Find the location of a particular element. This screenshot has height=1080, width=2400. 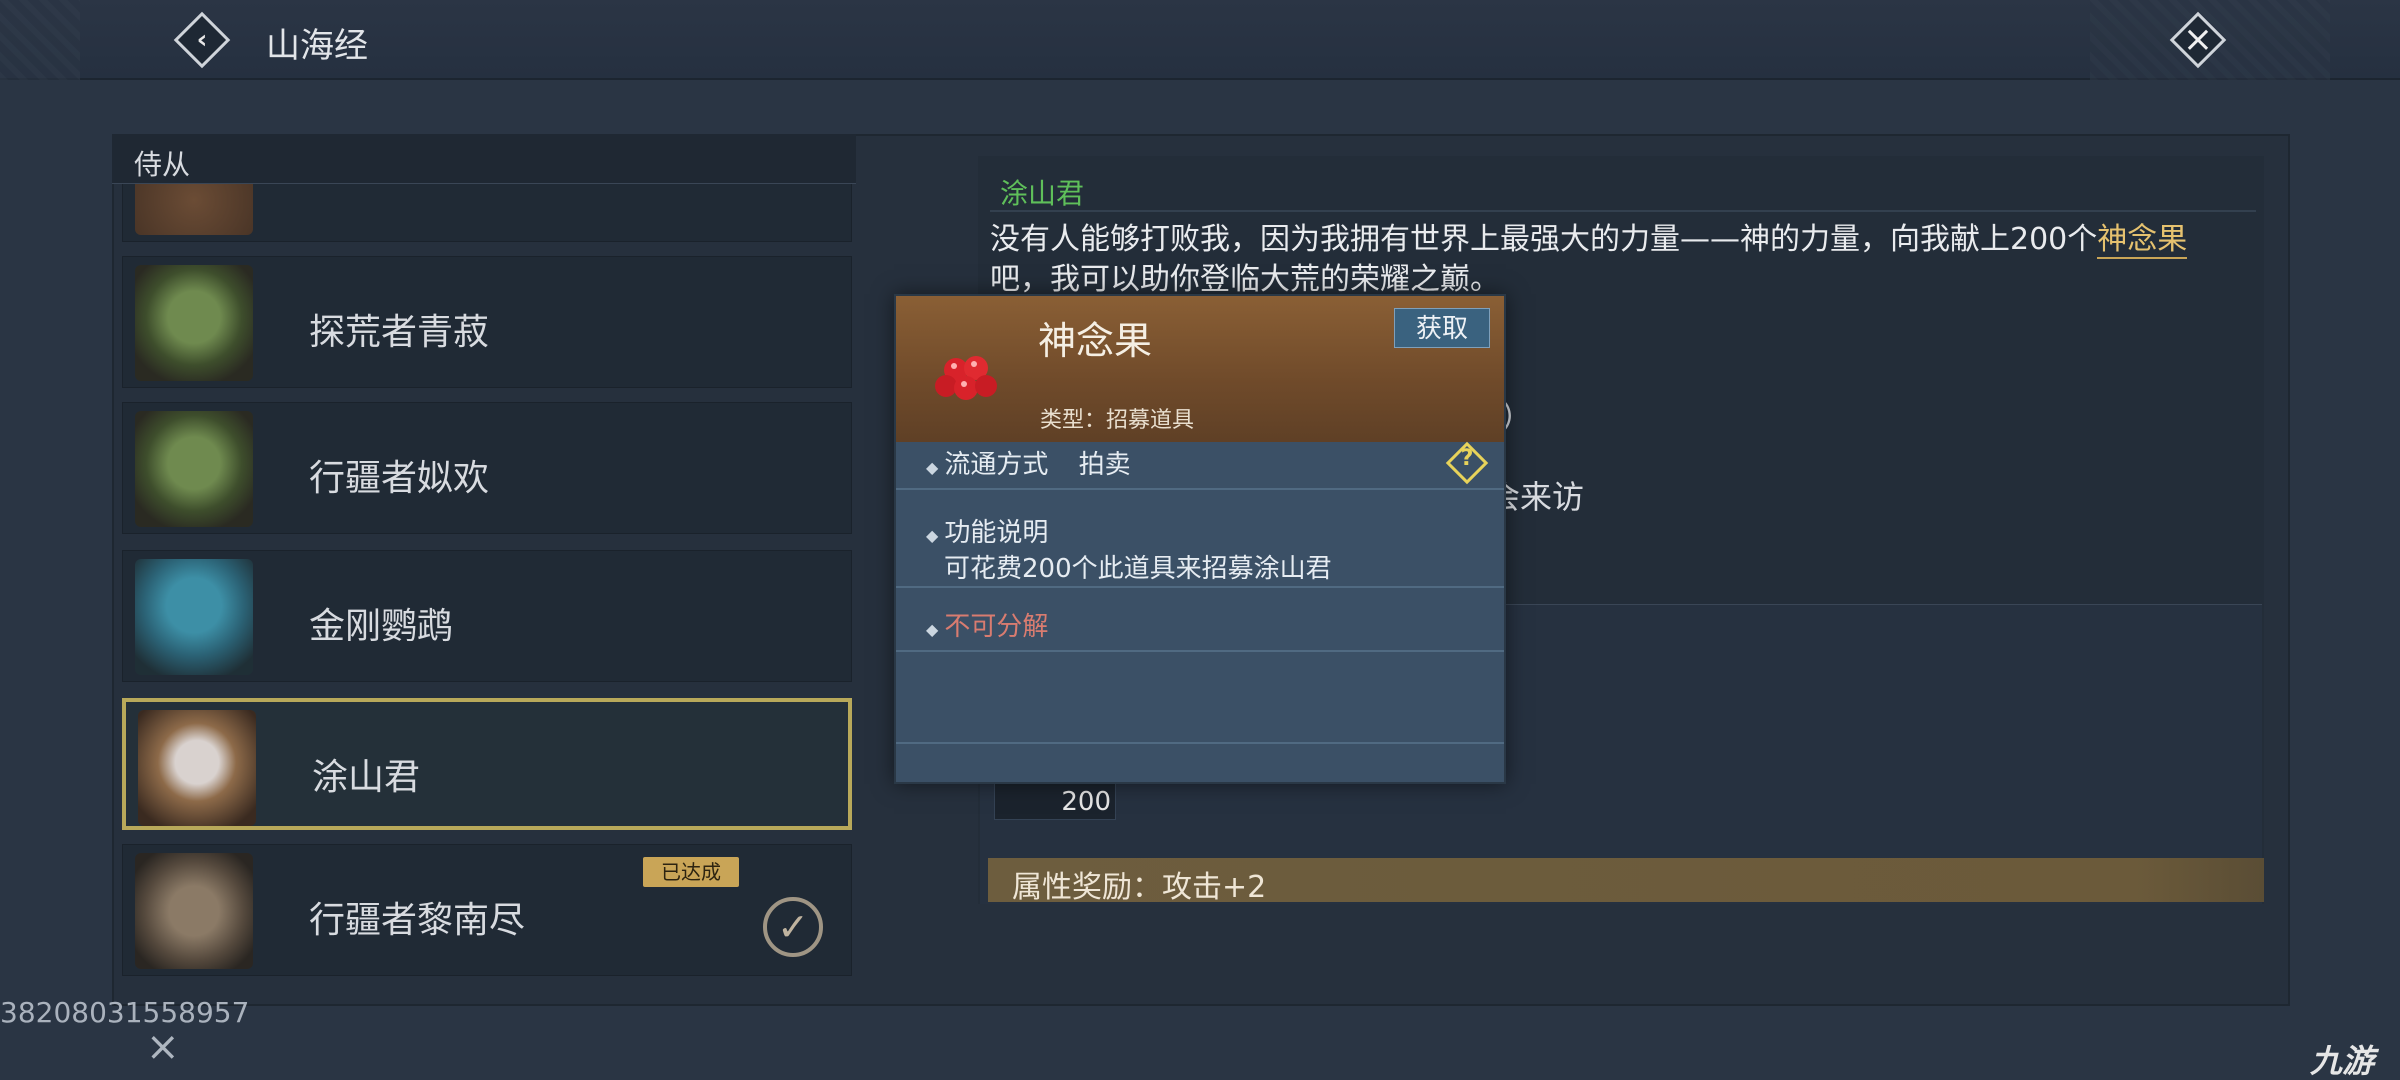

item-type: 类型：招募道具 is located at coordinates (1117, 420).